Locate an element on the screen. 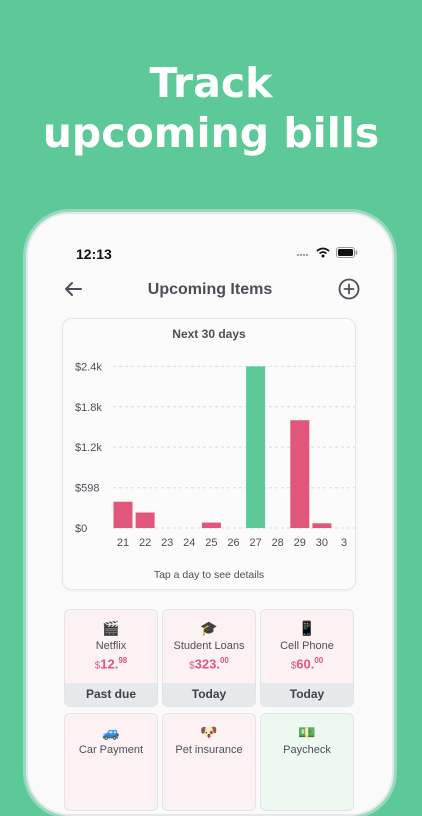 The image size is (422, 816). x-tick-label: 23 is located at coordinates (167, 543).